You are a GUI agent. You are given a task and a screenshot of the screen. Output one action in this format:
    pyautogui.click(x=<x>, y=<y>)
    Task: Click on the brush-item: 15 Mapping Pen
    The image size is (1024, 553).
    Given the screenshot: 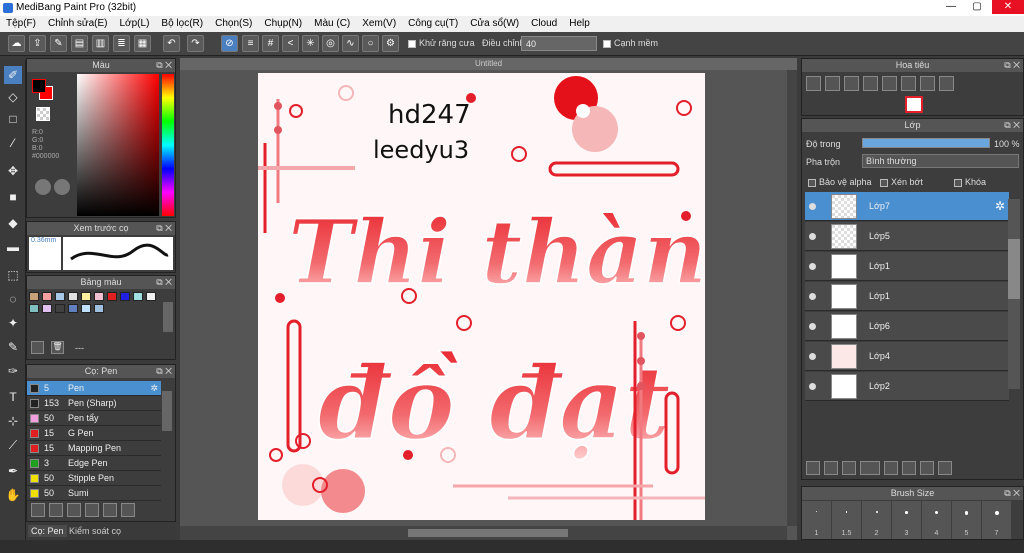 What is the action you would take?
    pyautogui.click(x=94, y=448)
    